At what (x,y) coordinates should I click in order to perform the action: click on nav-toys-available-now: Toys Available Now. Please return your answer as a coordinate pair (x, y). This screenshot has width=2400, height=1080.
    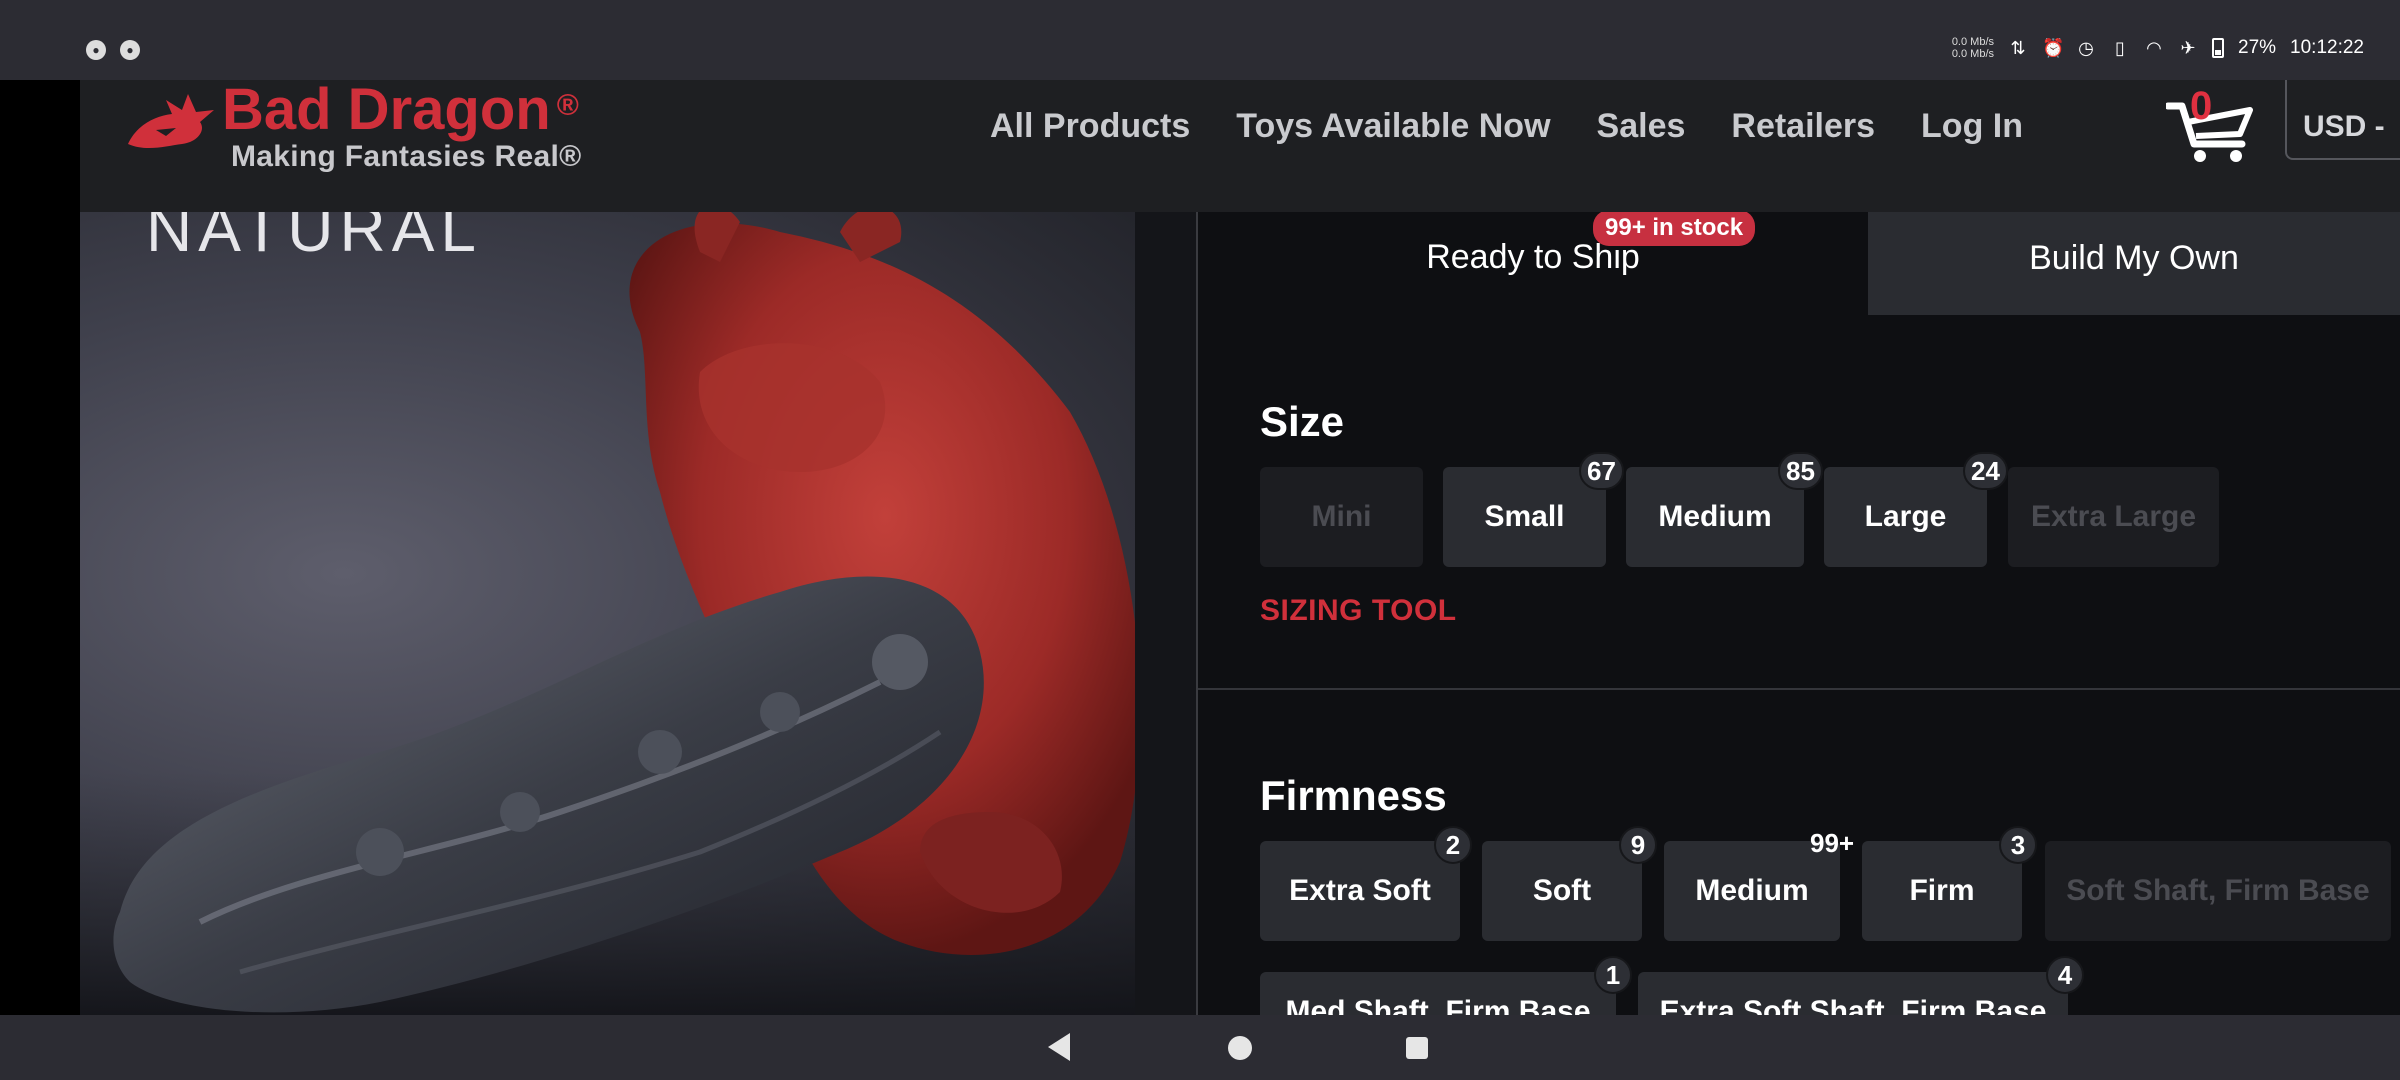
    Looking at the image, I should click on (1393, 126).